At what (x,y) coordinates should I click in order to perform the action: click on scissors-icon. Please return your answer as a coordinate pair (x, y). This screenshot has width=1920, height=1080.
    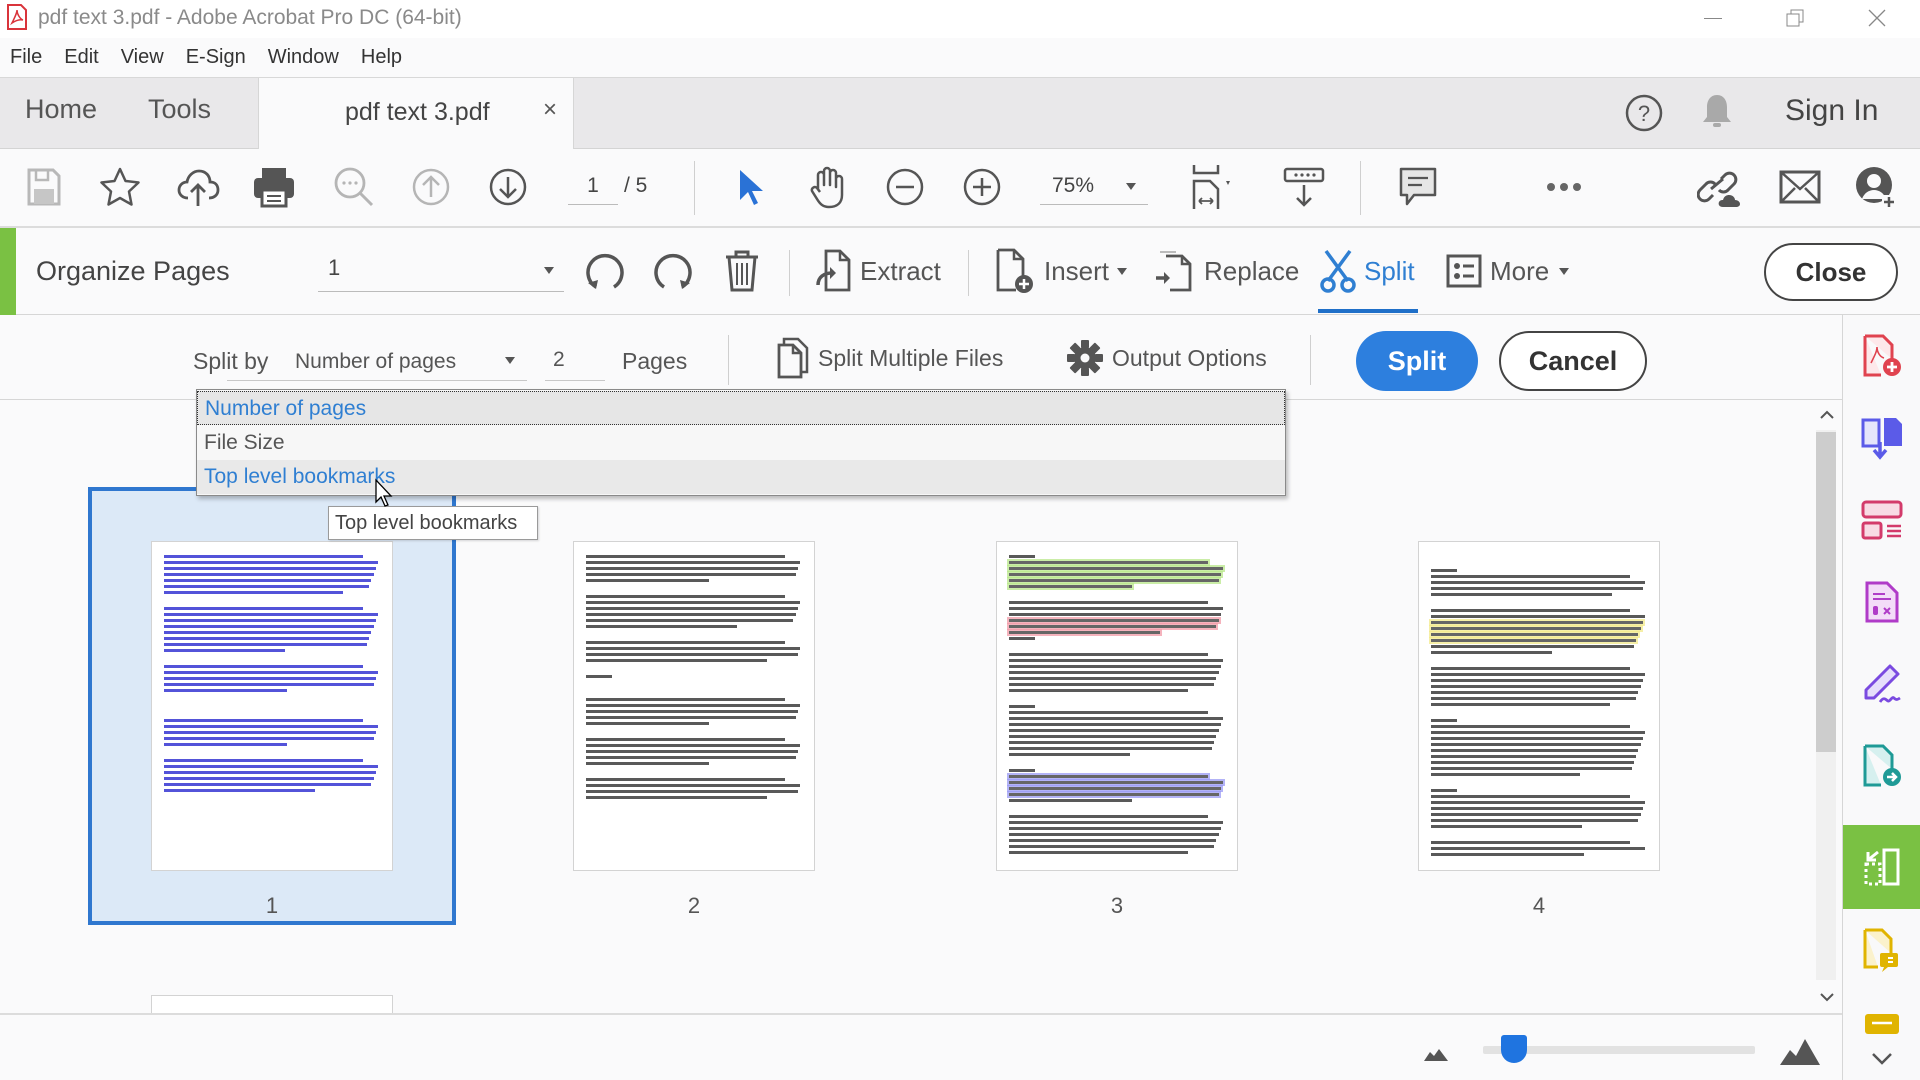
    Looking at the image, I should click on (1338, 271).